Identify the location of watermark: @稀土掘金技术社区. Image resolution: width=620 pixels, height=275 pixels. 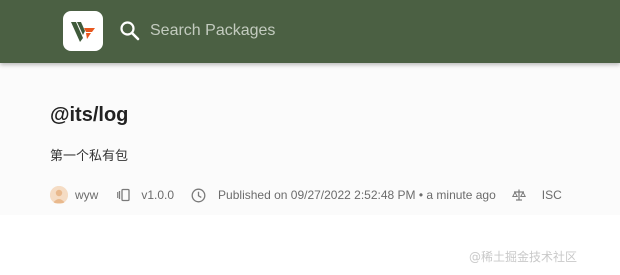
(523, 257).